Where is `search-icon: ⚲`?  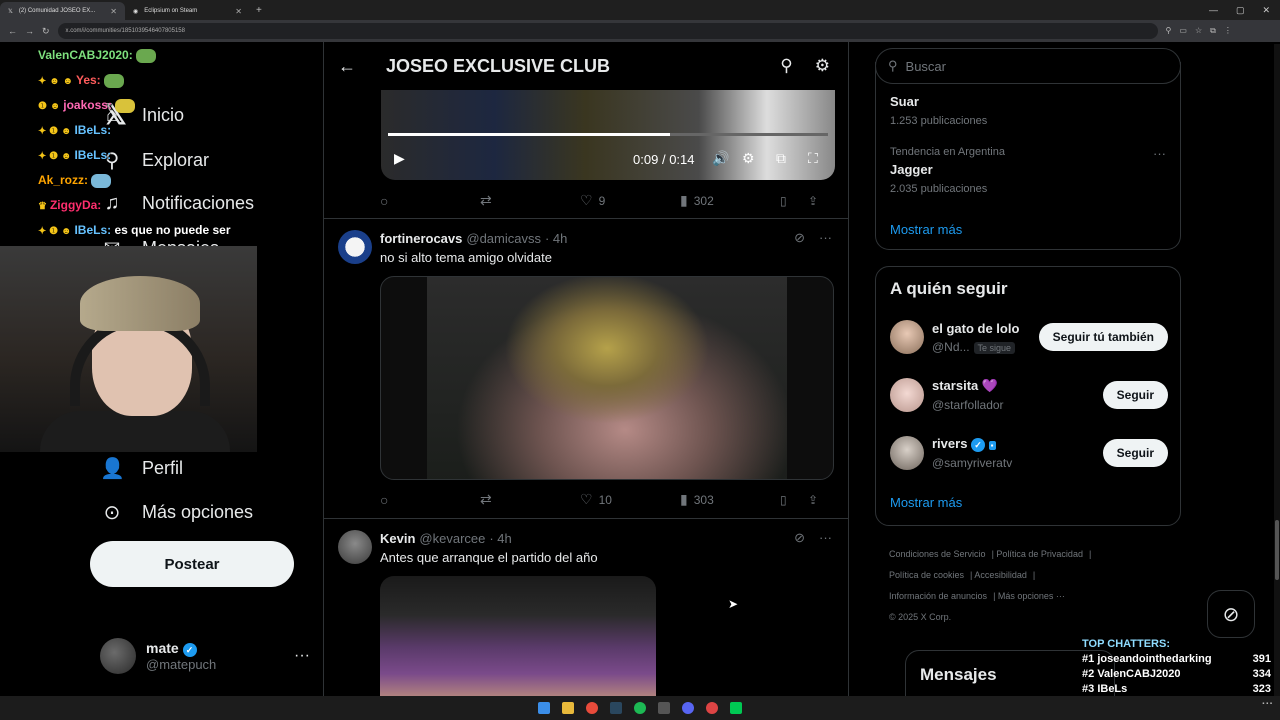
search-icon: ⚲ is located at coordinates (786, 66).